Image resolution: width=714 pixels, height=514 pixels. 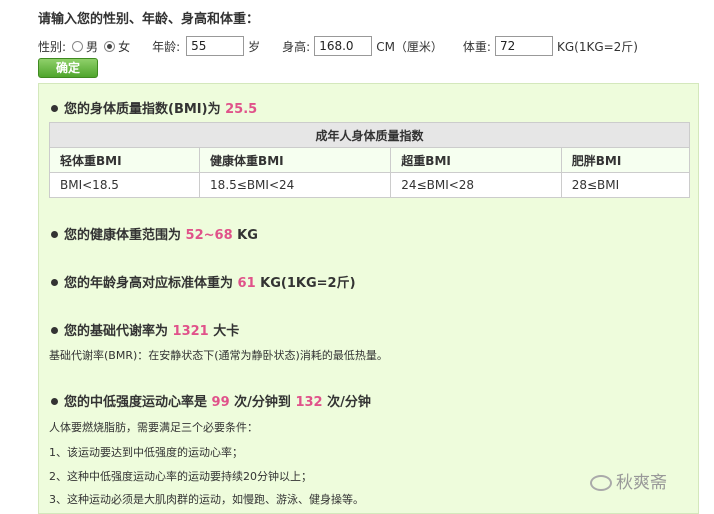 What do you see at coordinates (110, 46) in the screenshot?
I see `radio-female` at bounding box center [110, 46].